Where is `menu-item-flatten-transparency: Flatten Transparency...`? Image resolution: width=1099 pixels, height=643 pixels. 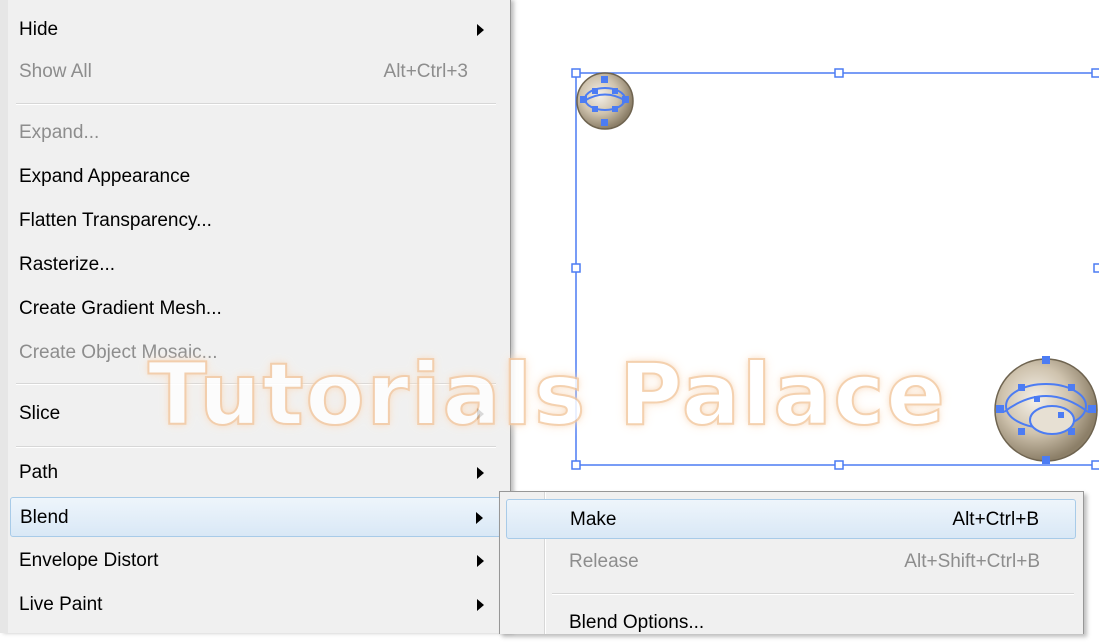 menu-item-flatten-transparency: Flatten Transparency... is located at coordinates (257, 221).